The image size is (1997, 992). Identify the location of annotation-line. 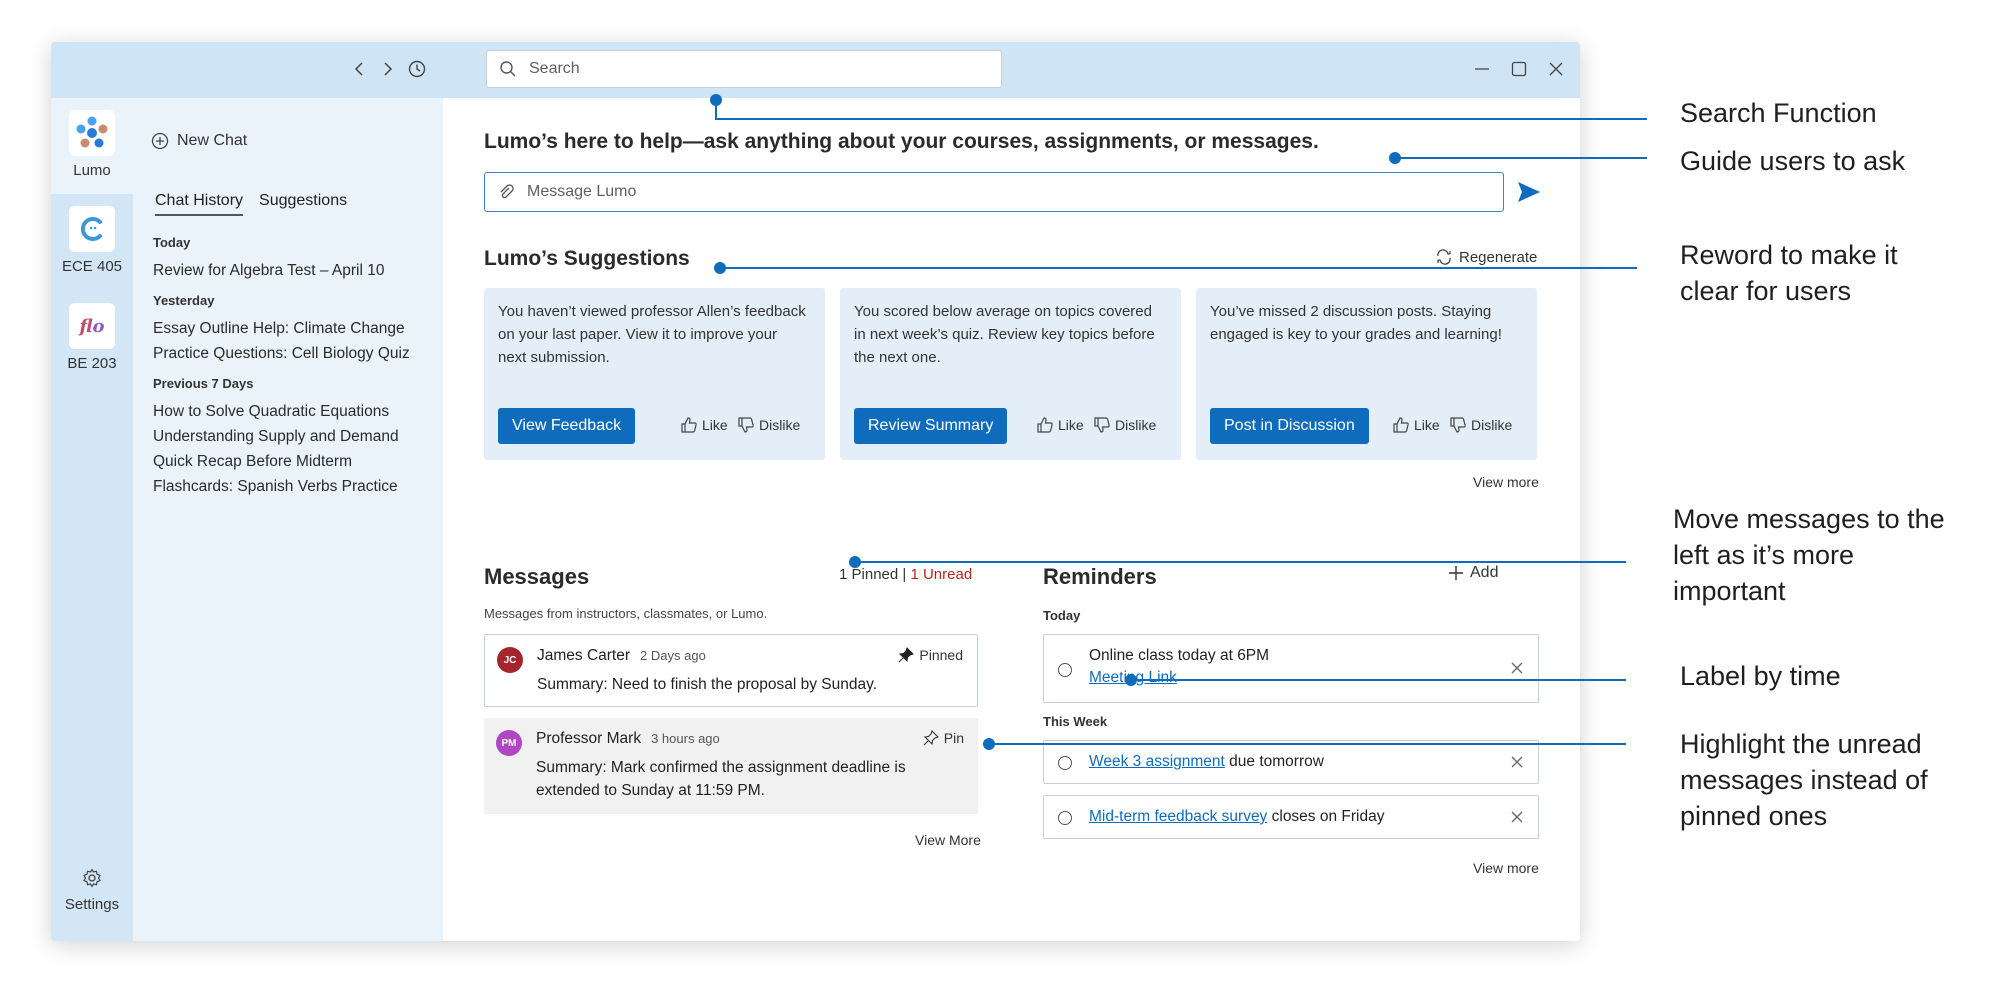
(1181, 110).